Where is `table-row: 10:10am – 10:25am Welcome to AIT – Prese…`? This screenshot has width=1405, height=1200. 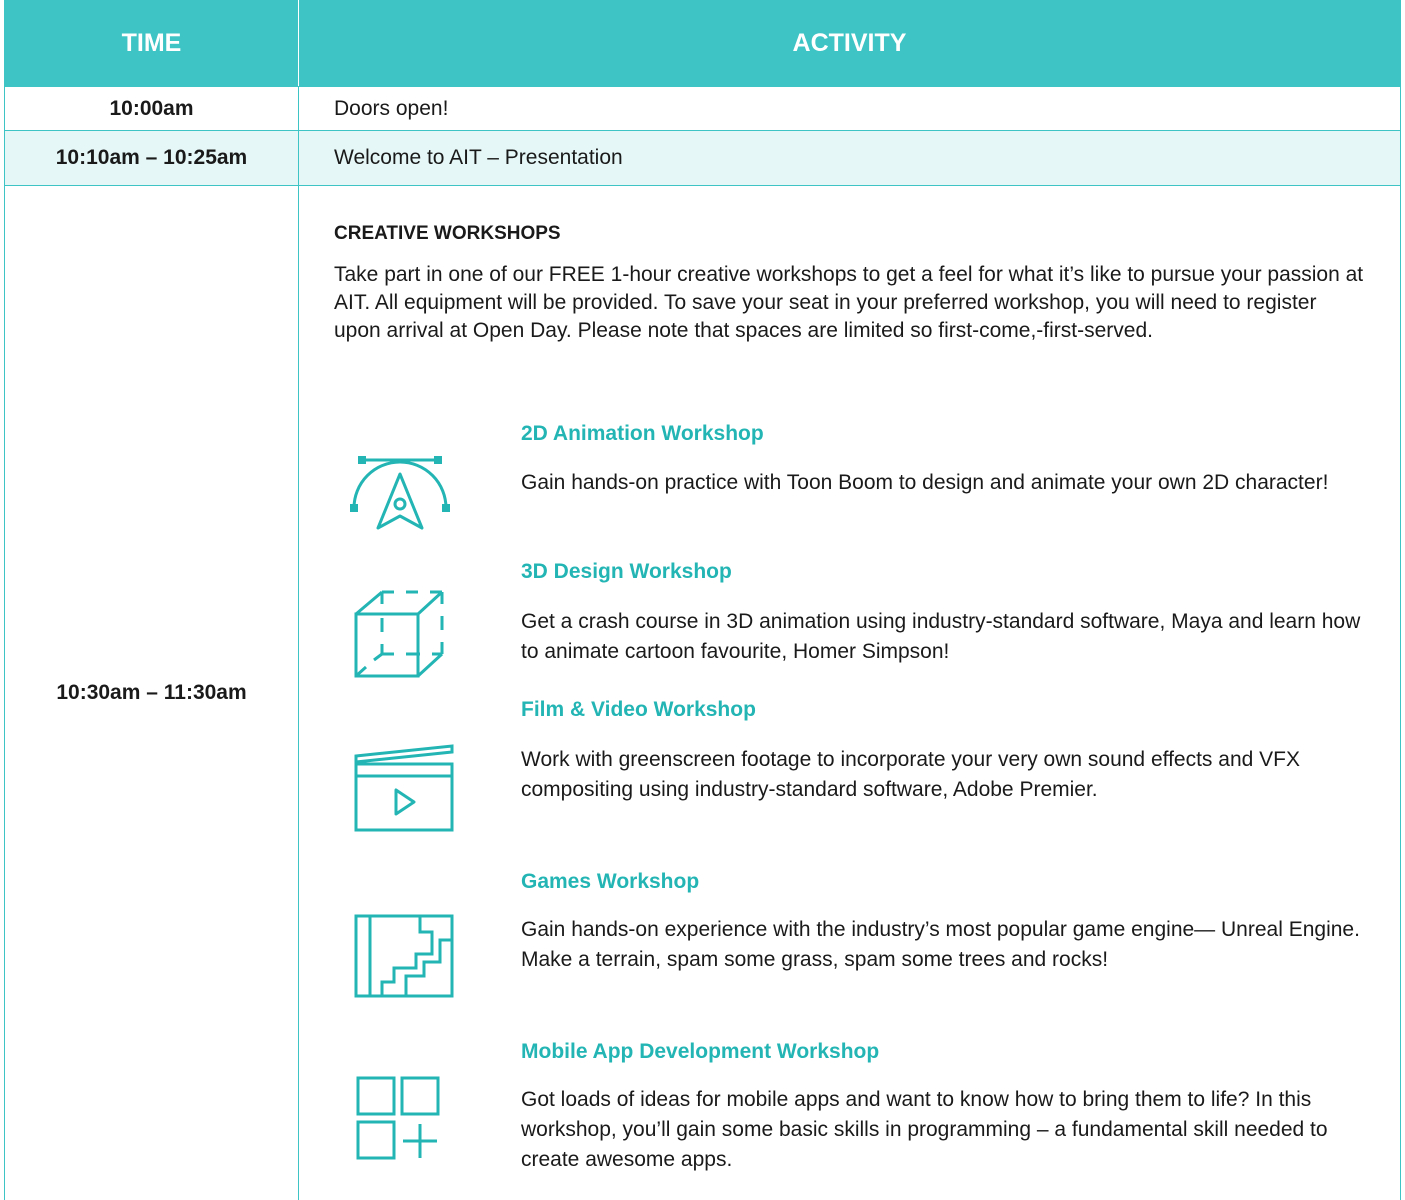 table-row: 10:10am – 10:25am Welcome to AIT – Prese… is located at coordinates (702, 158).